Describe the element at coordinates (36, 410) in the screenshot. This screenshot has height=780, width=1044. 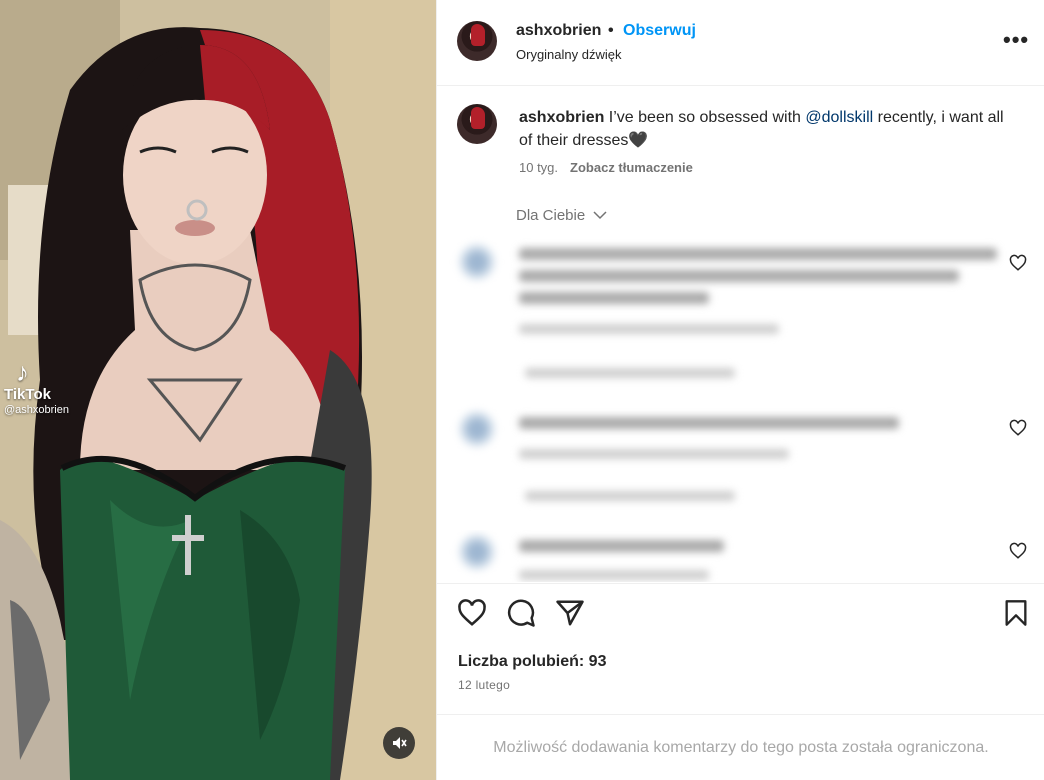
I see `tiktok-handle: @ashxobrien` at that location.